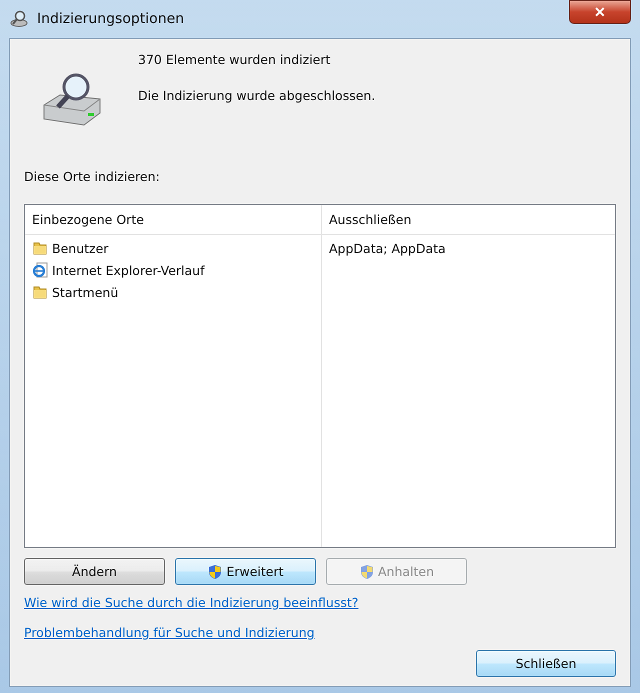  What do you see at coordinates (110, 19) in the screenshot?
I see `window-title: Indizierungsoptionen` at bounding box center [110, 19].